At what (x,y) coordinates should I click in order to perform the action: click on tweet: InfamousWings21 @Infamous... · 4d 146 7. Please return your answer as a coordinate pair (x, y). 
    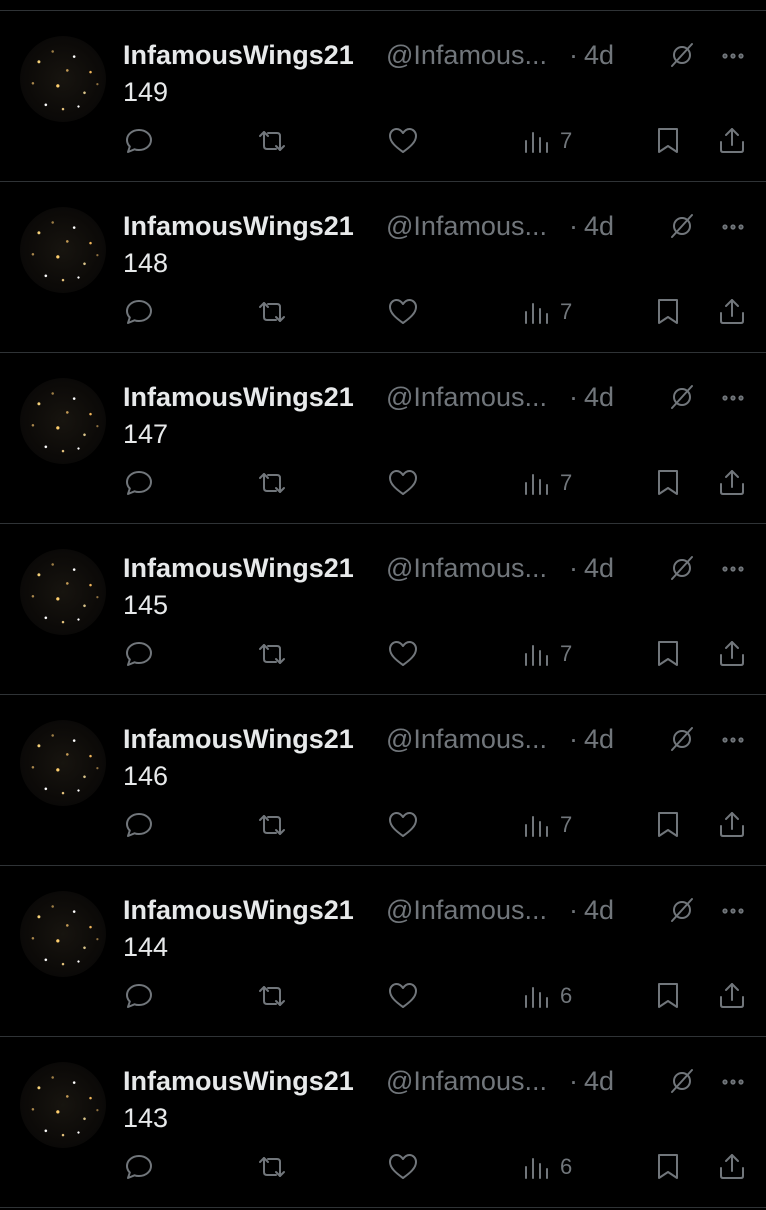
    Looking at the image, I should click on (383, 780).